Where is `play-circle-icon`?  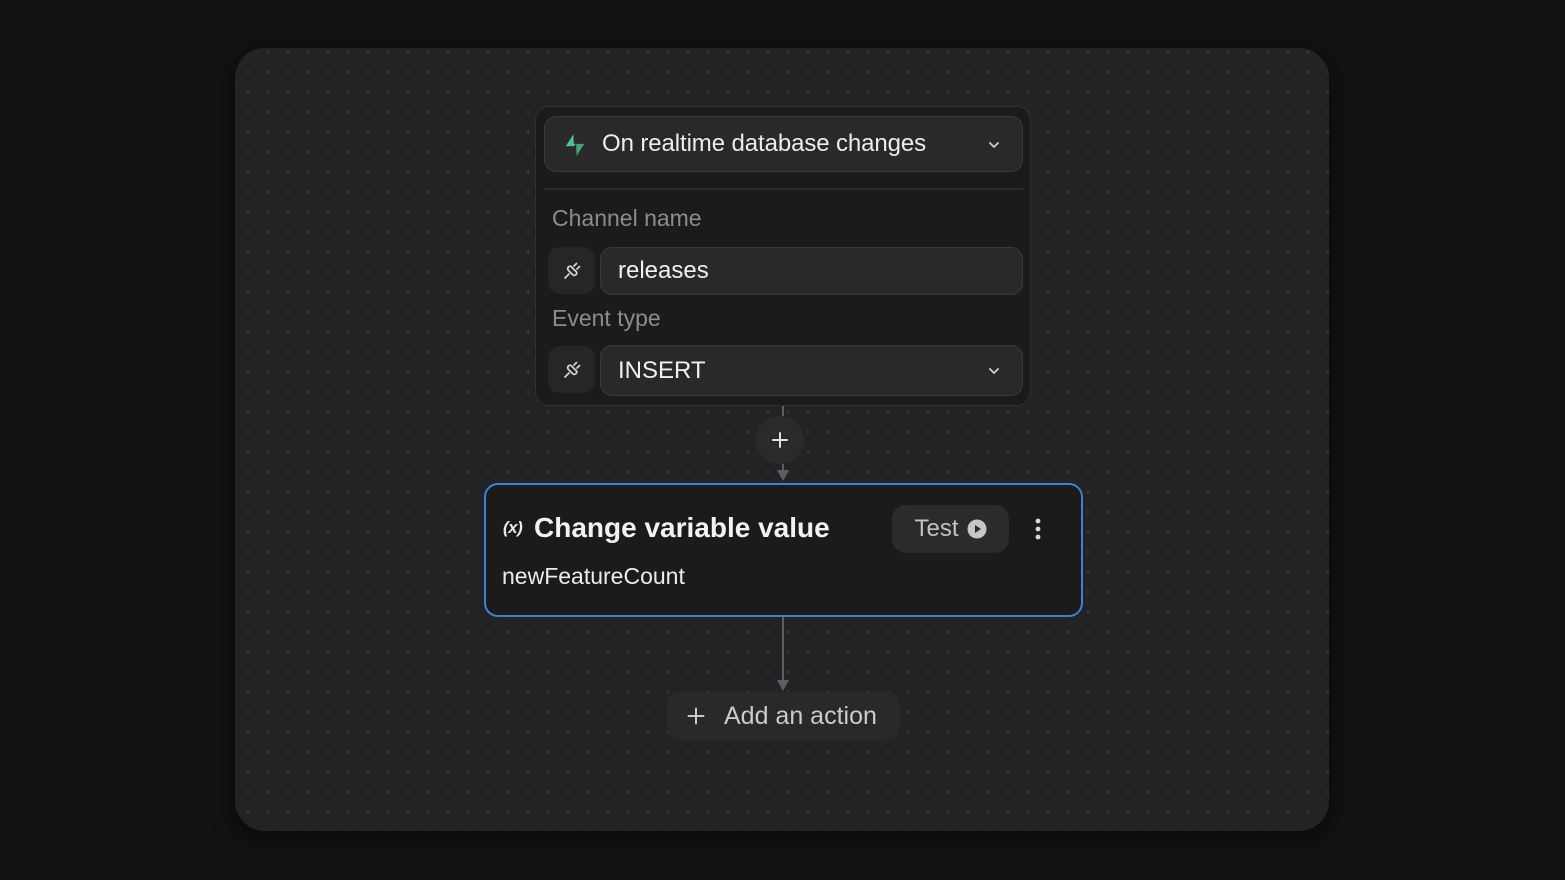
play-circle-icon is located at coordinates (976, 529).